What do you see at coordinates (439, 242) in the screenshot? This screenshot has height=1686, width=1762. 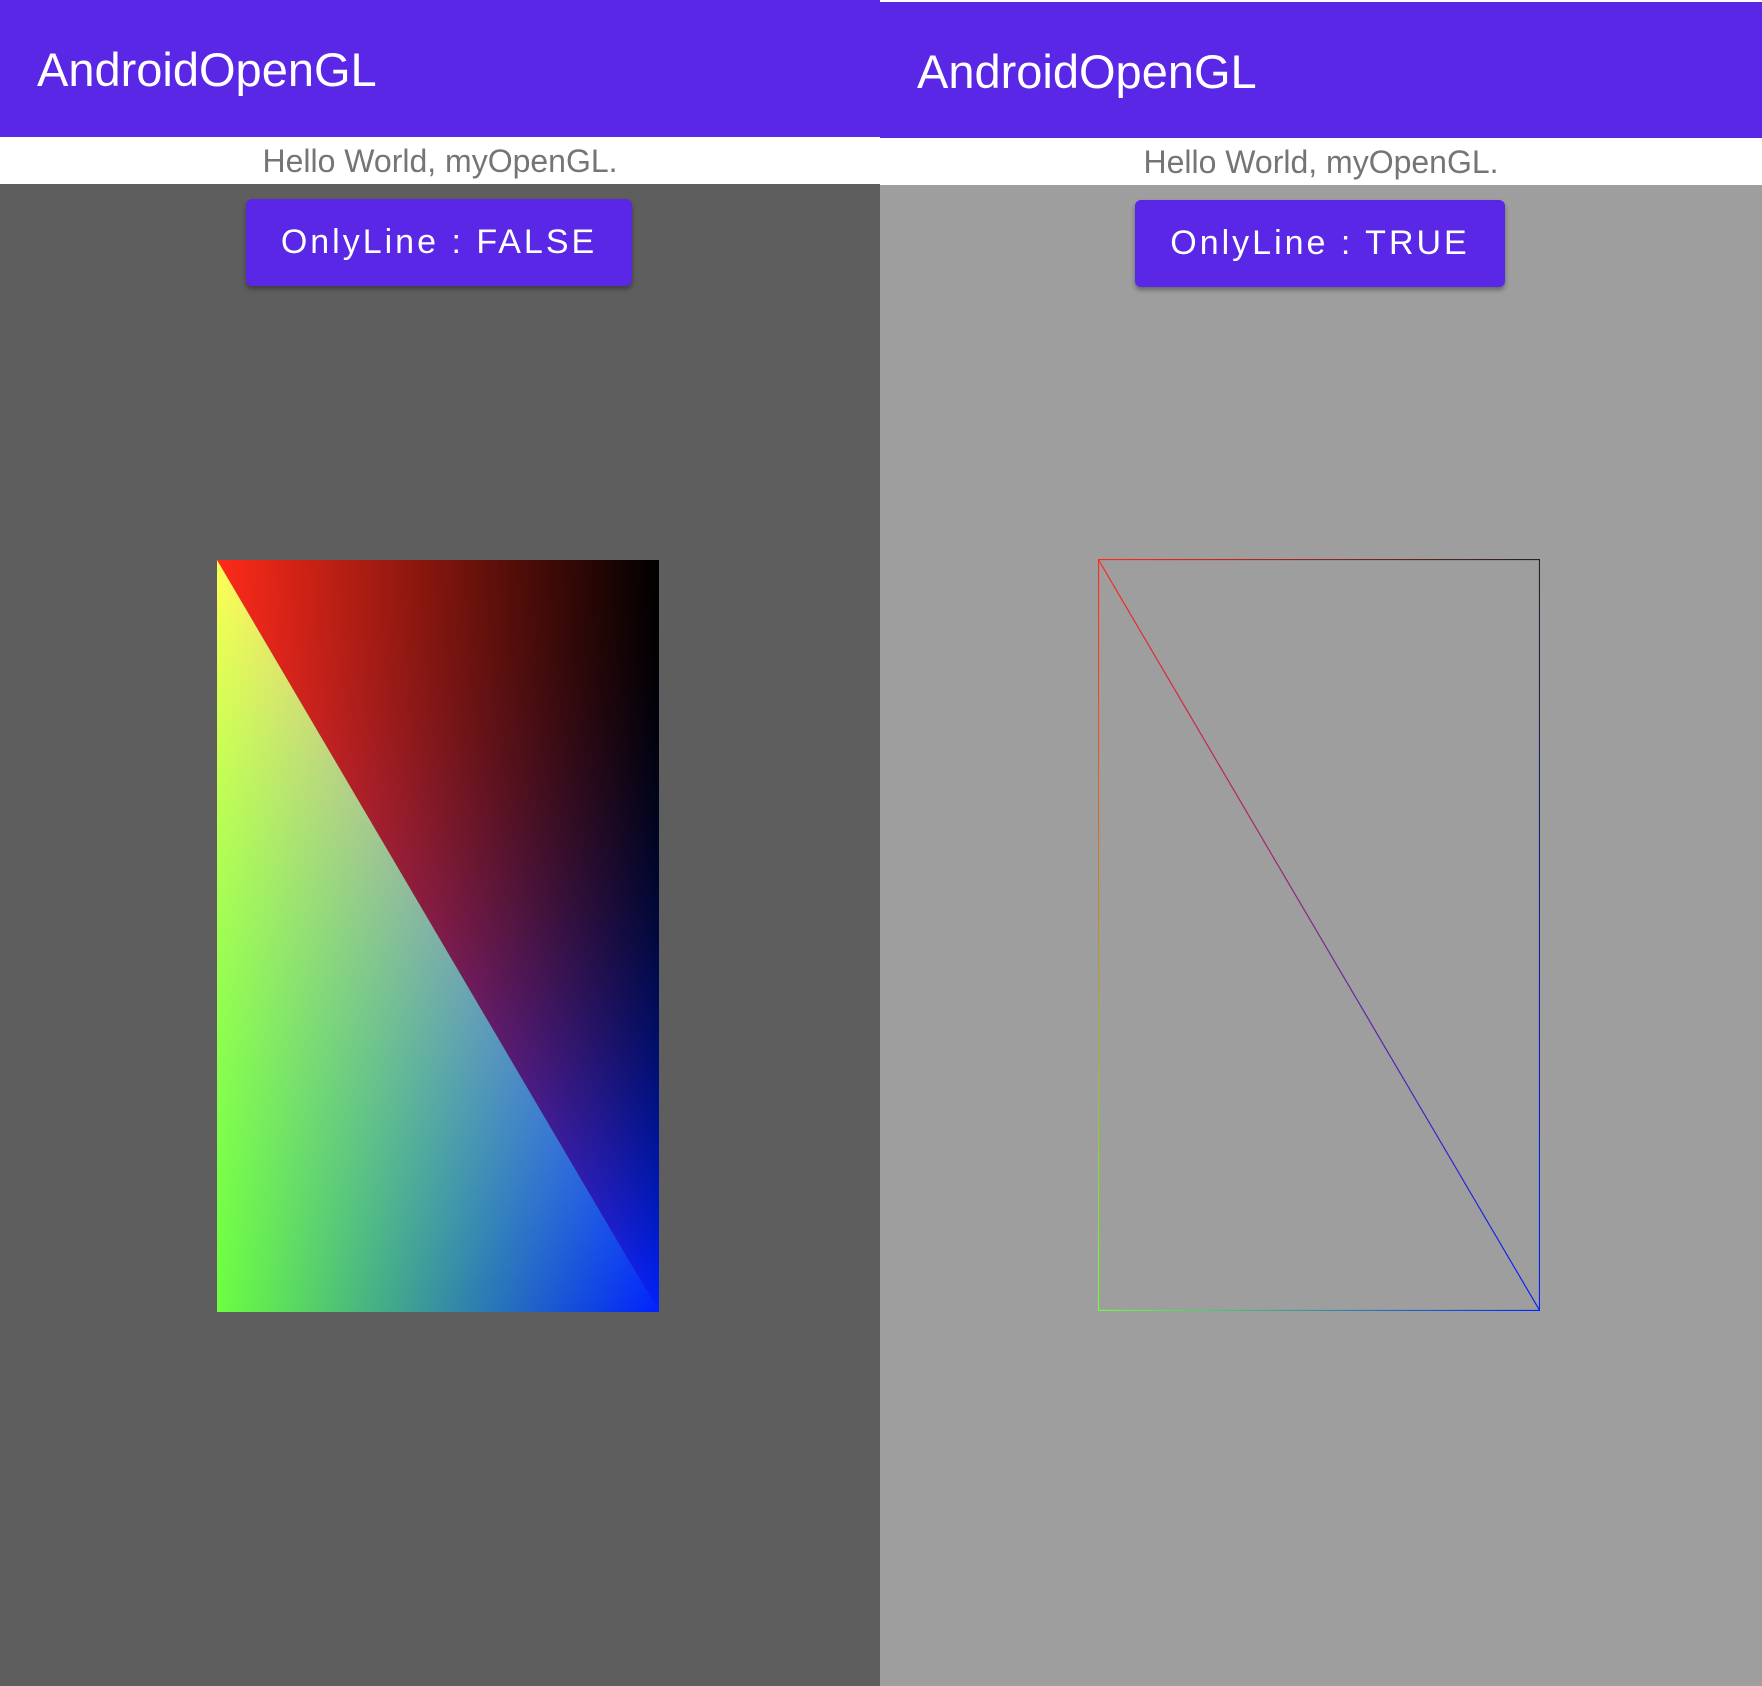 I see `only-line-toggle-button: OnlyLine : FALSE` at bounding box center [439, 242].